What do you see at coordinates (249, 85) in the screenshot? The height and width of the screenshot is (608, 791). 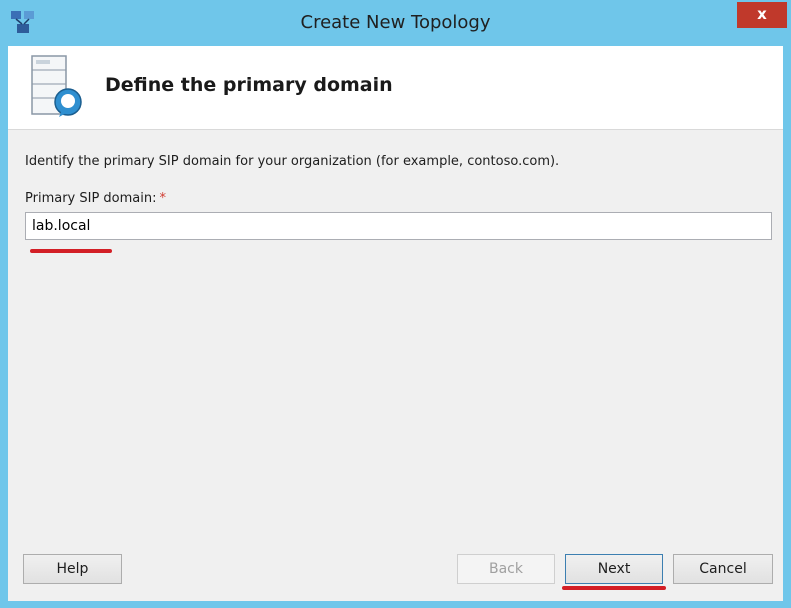 I see `step-title: Define the primary domain` at bounding box center [249, 85].